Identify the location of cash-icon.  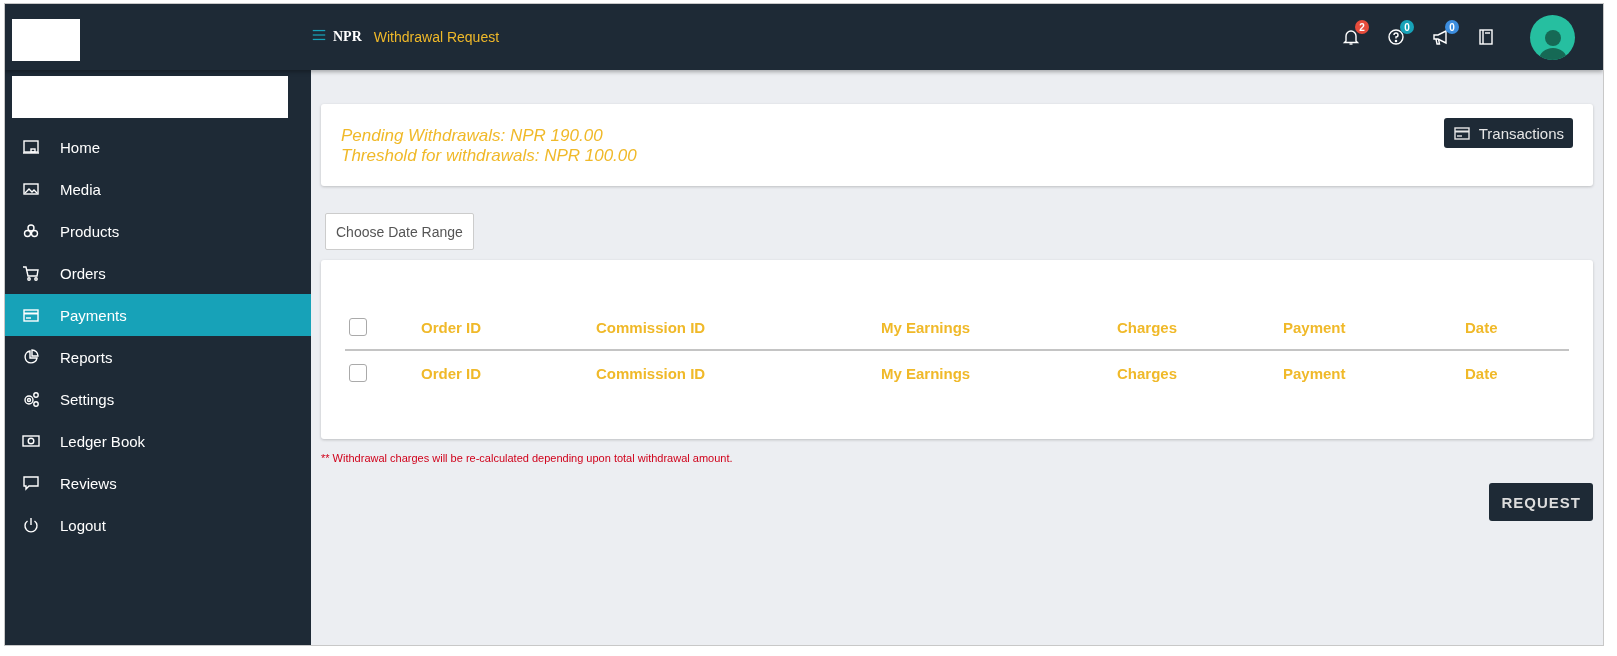
(31, 441).